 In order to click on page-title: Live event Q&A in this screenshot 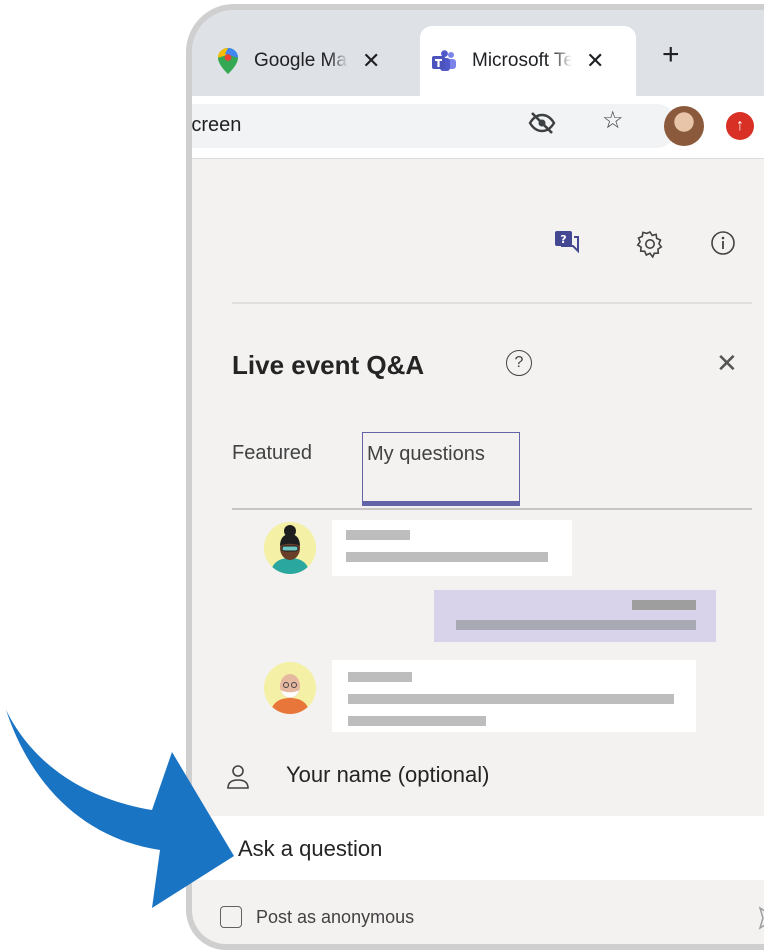, I will do `click(328, 365)`.